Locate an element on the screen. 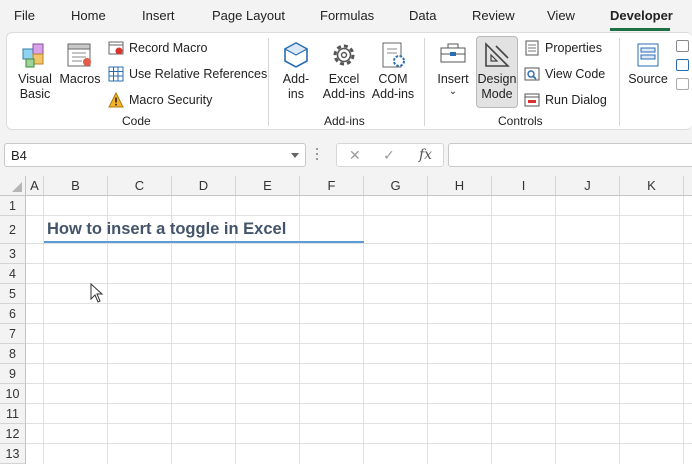  design-mode-button: Design Mode is located at coordinates (497, 72).